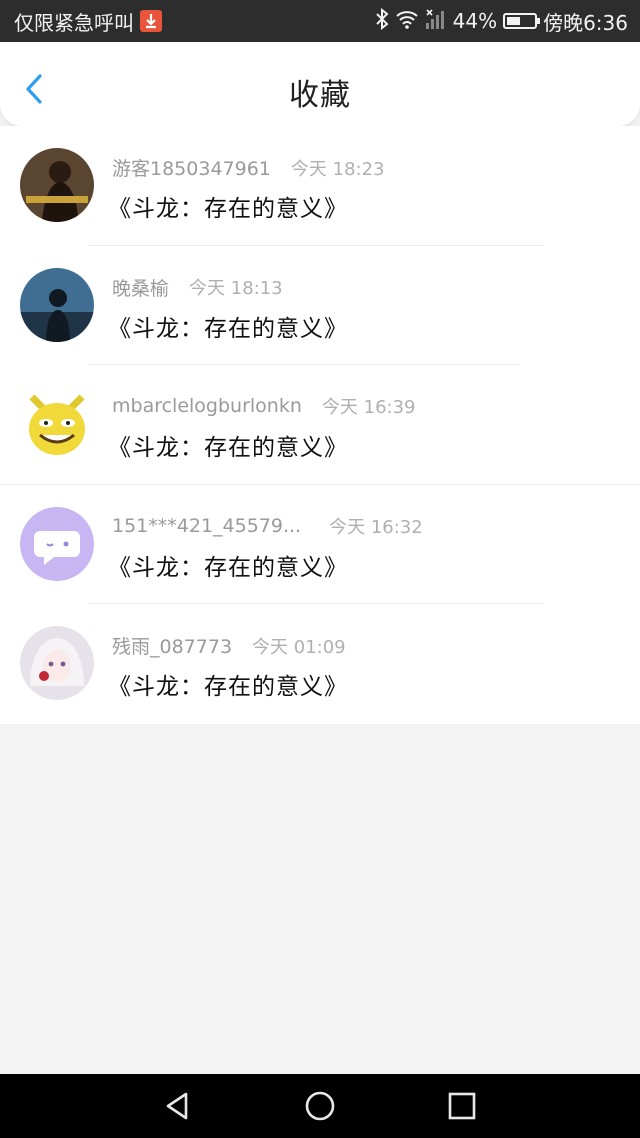  What do you see at coordinates (141, 288) in the screenshot?
I see `username: 晚桑榆` at bounding box center [141, 288].